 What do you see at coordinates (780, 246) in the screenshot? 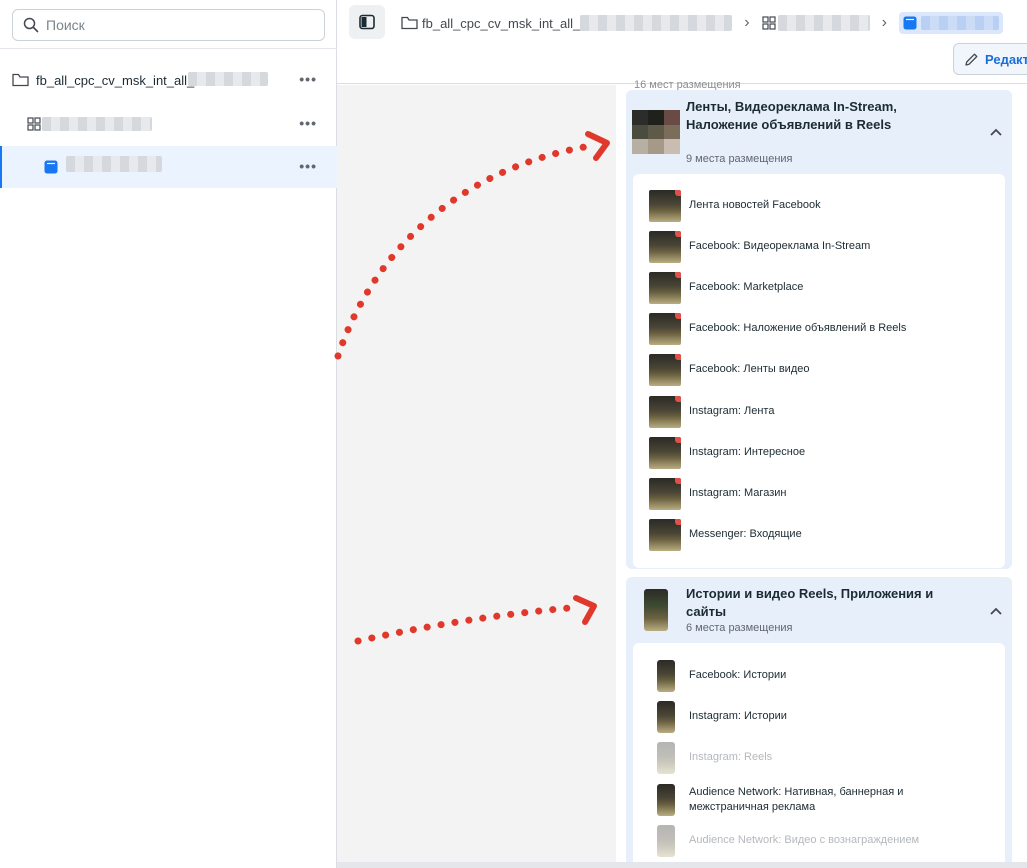
I see `placement-label: Facebook: Видеореклама In-Stream` at bounding box center [780, 246].